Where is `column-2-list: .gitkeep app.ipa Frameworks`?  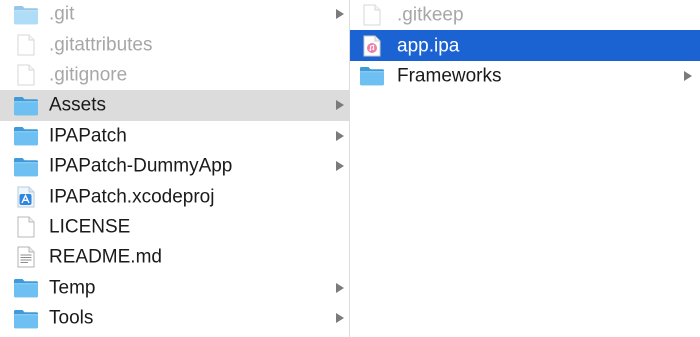
column-2-list: .gitkeep app.ipa Frameworks is located at coordinates (525, 45).